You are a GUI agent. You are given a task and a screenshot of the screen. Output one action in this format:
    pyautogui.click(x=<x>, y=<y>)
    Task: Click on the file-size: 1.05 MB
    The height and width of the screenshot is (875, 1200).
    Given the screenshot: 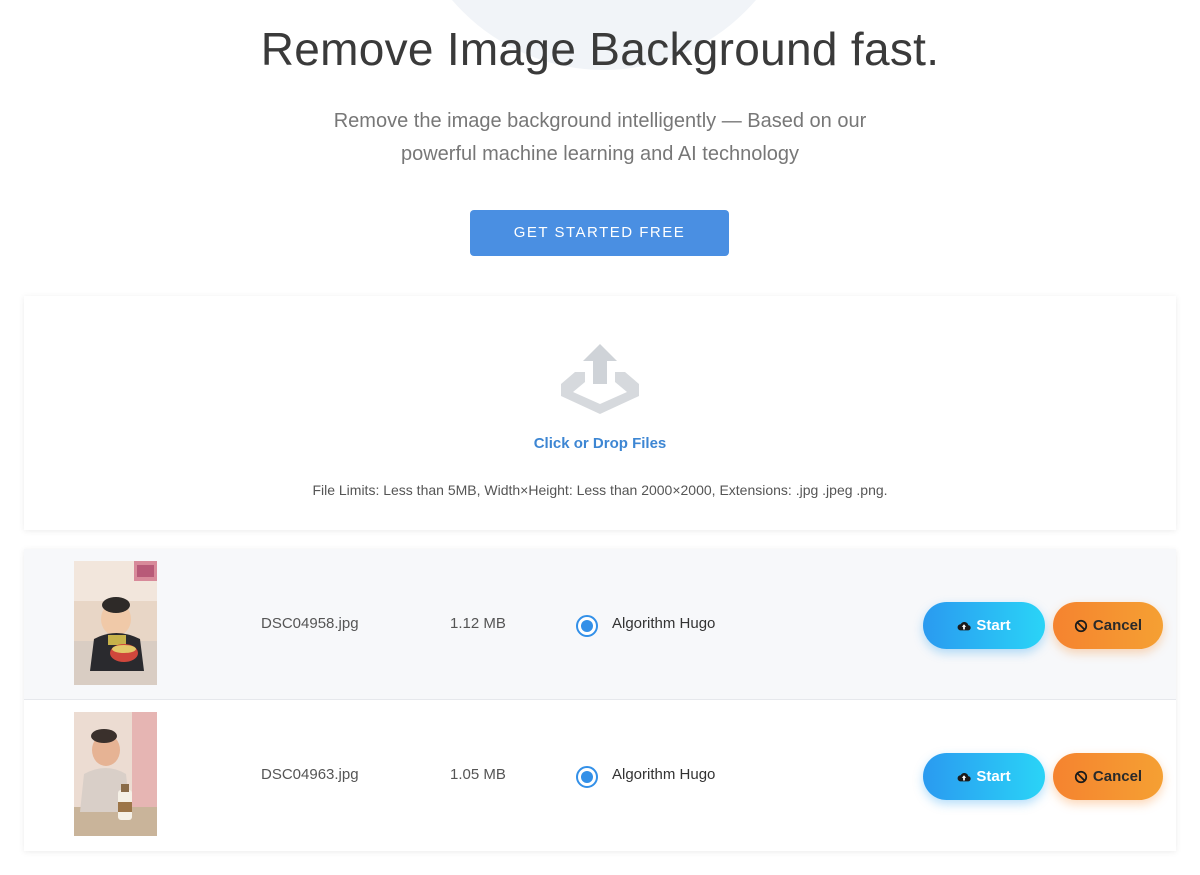 What is the action you would take?
    pyautogui.click(x=478, y=774)
    